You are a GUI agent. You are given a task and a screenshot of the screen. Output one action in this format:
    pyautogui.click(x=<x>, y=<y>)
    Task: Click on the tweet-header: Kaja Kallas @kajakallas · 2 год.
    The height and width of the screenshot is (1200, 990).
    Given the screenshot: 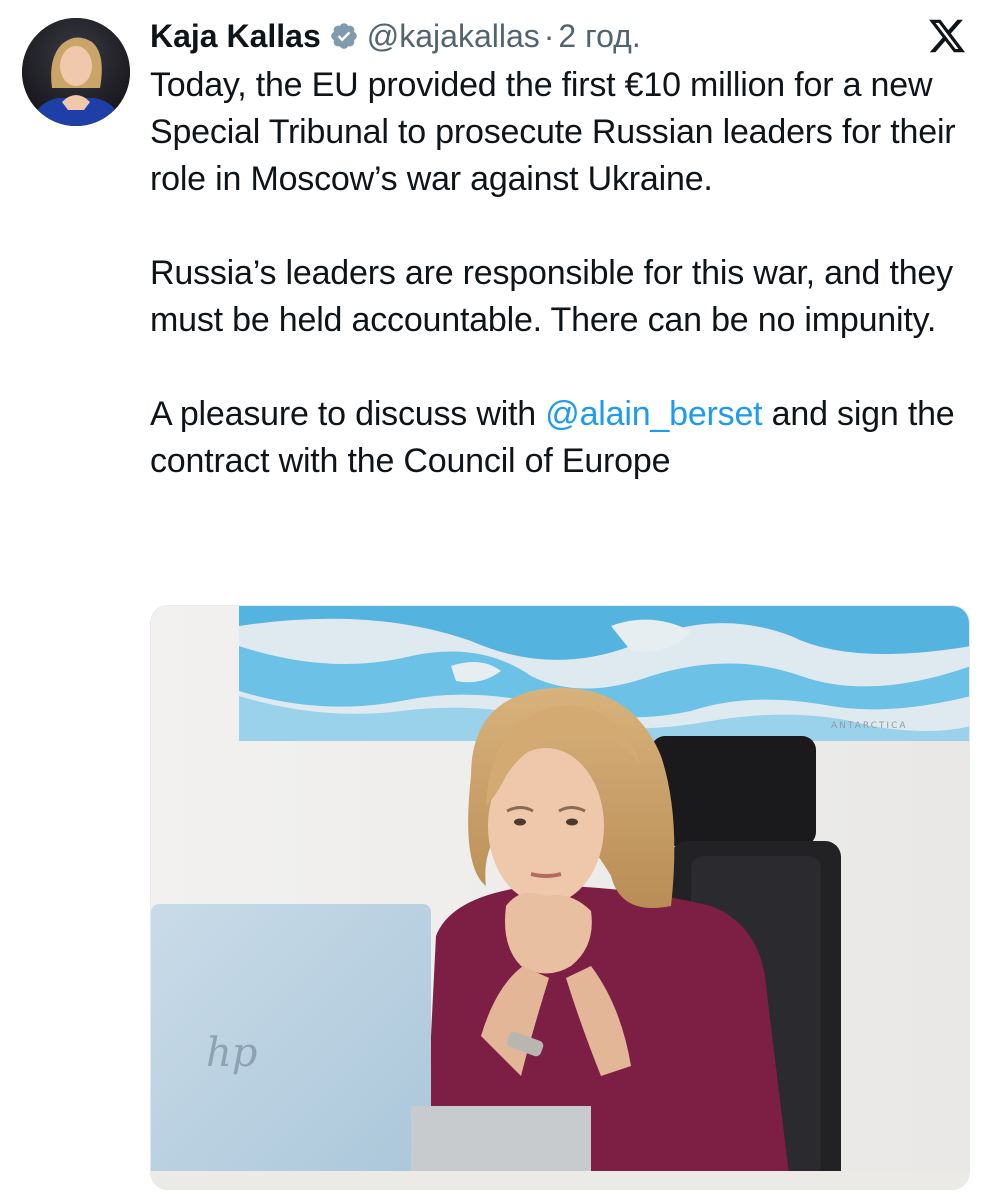 What is the action you would take?
    pyautogui.click(x=395, y=36)
    